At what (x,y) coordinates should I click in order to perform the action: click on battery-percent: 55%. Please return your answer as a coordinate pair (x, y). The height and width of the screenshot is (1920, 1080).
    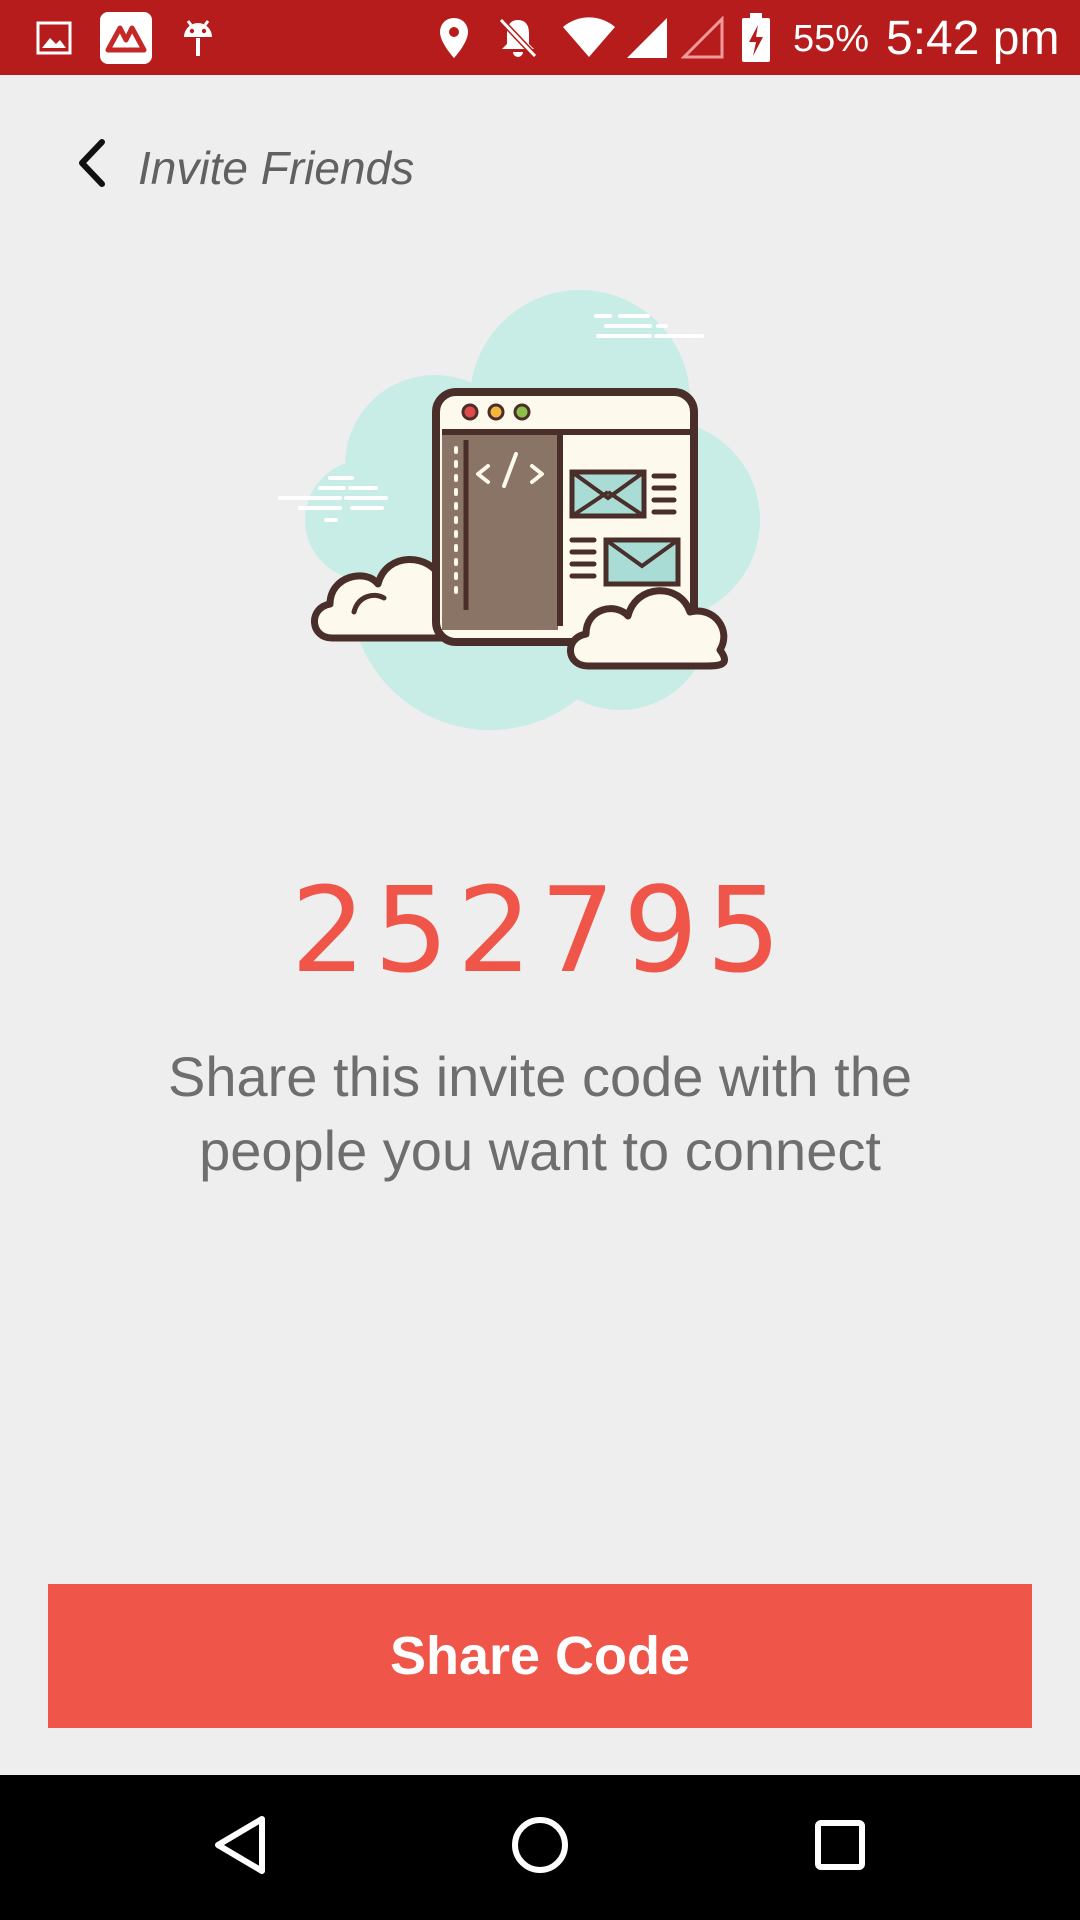
    Looking at the image, I should click on (831, 39).